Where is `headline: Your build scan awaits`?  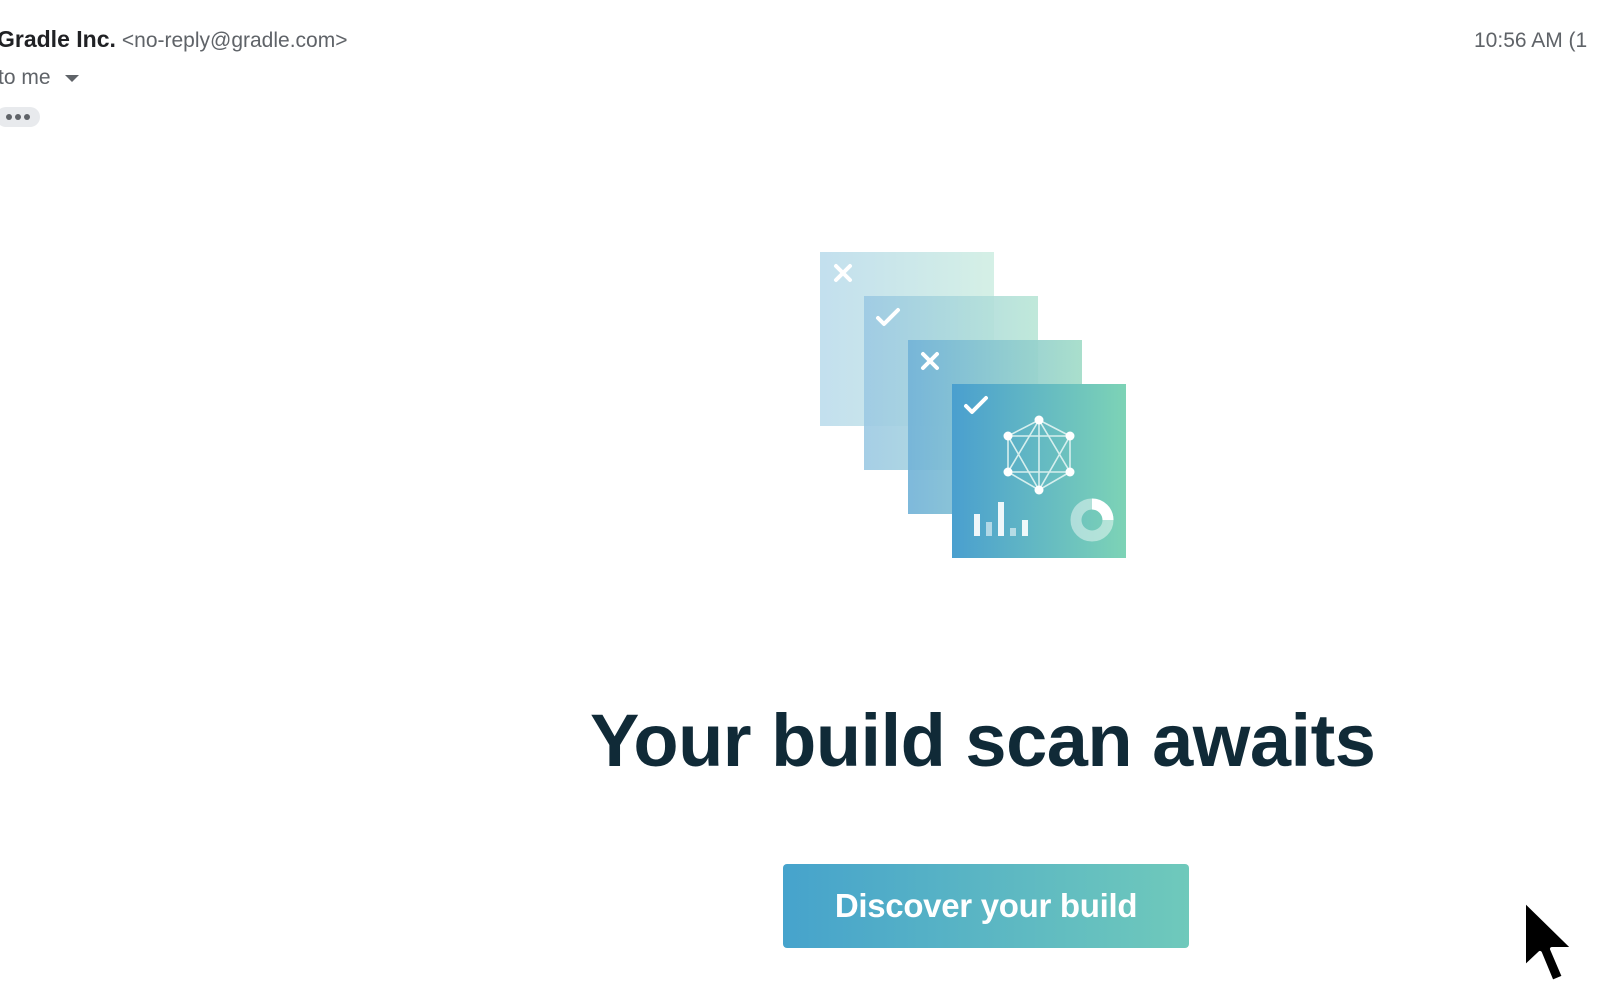
headline: Your build scan awaits is located at coordinates (983, 740).